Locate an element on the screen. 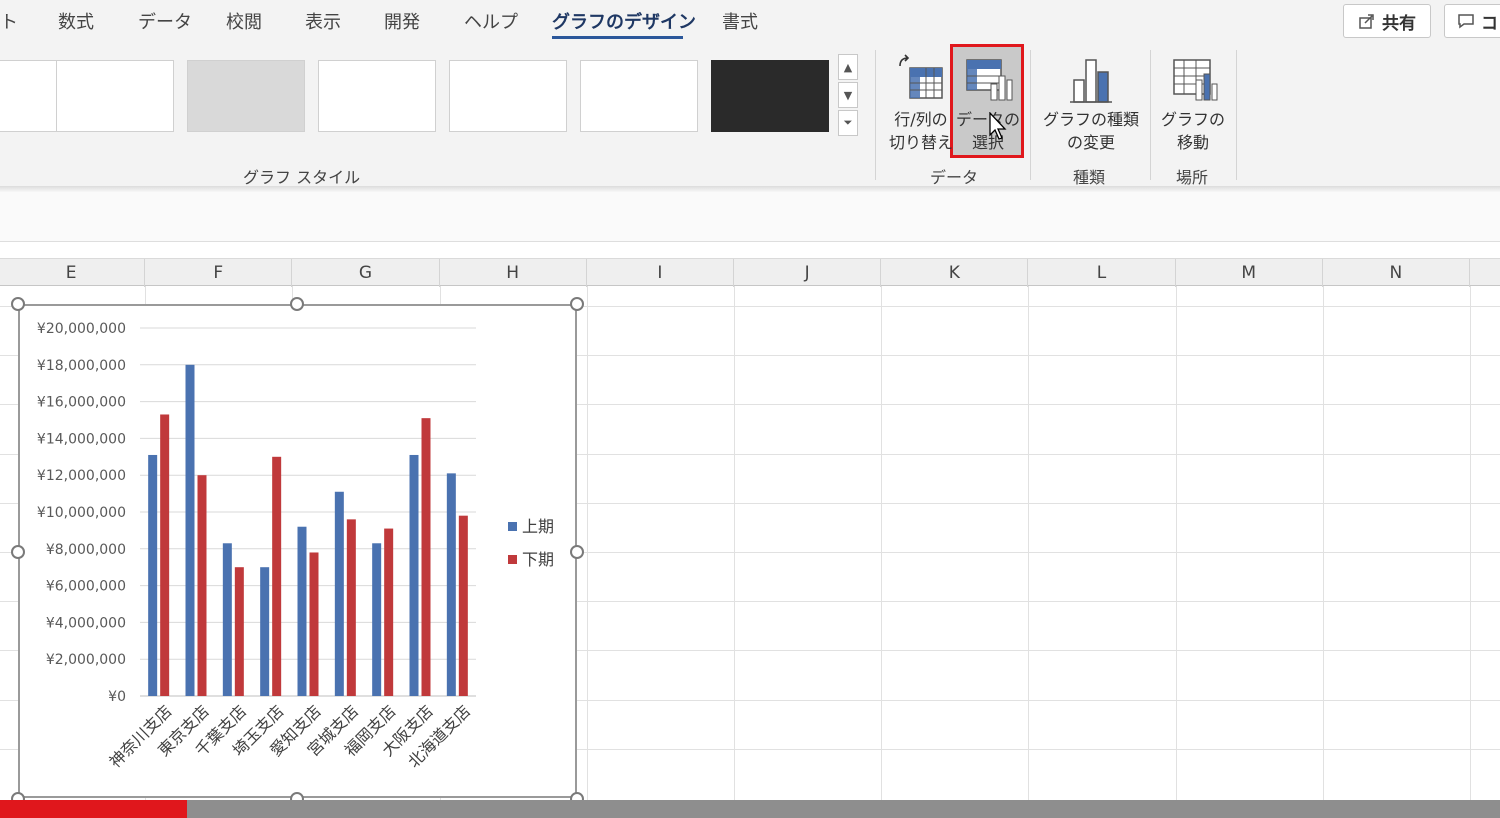 The image size is (1500, 818). tab-developer: 開発 is located at coordinates (402, 21).